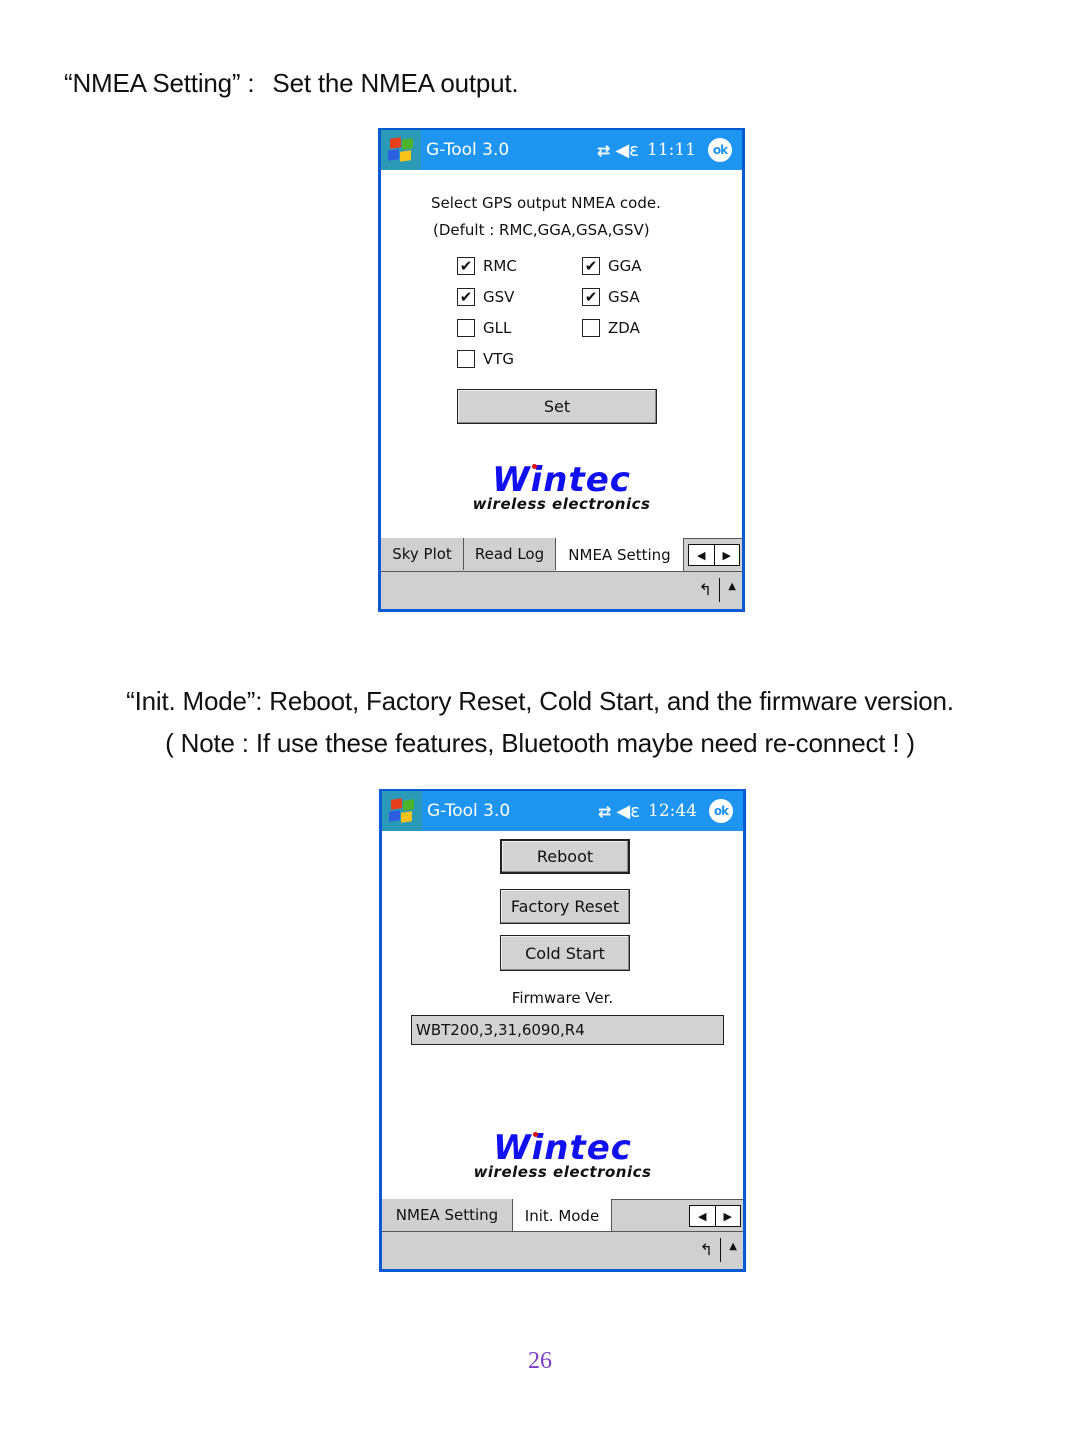 The width and height of the screenshot is (1080, 1439). I want to click on tab-sky-plot: Sky Plot, so click(422, 554).